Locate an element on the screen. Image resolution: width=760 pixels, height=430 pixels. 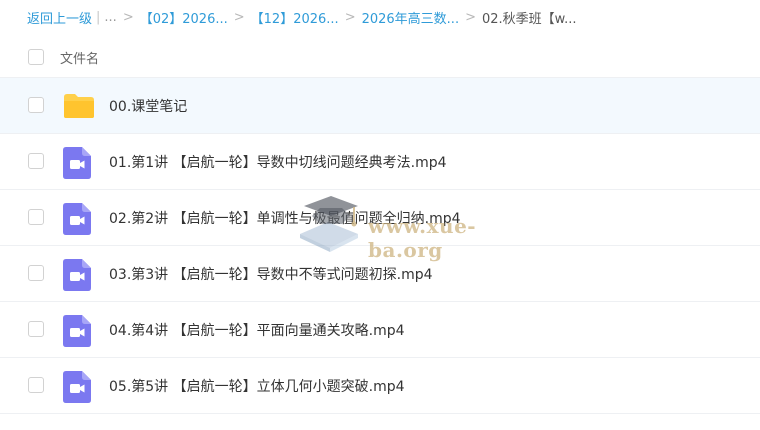
back-link: 返回上一级 is located at coordinates (59, 17).